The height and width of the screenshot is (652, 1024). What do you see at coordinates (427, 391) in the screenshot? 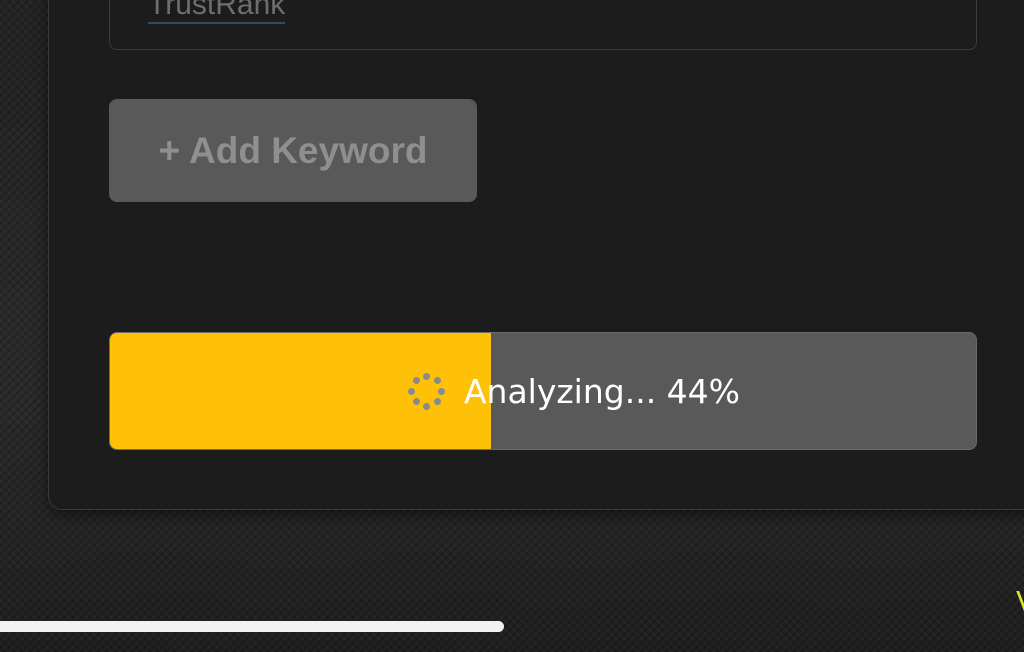
I see `loading-spinner-icon` at bounding box center [427, 391].